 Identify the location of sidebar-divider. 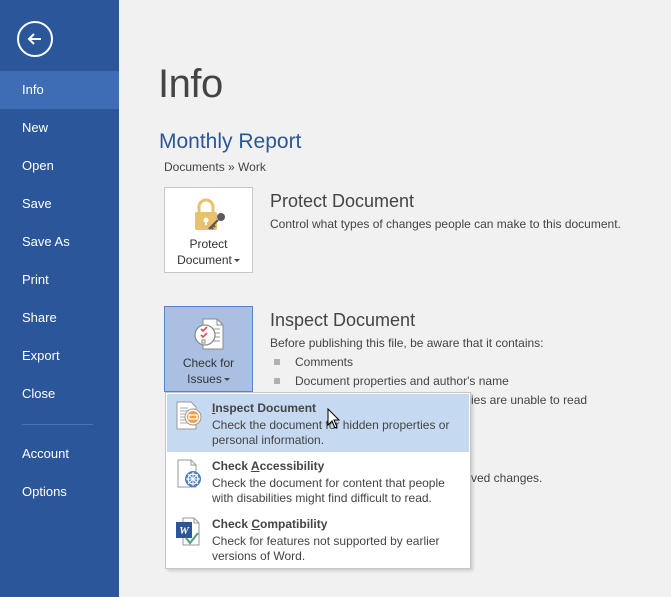
(57, 424).